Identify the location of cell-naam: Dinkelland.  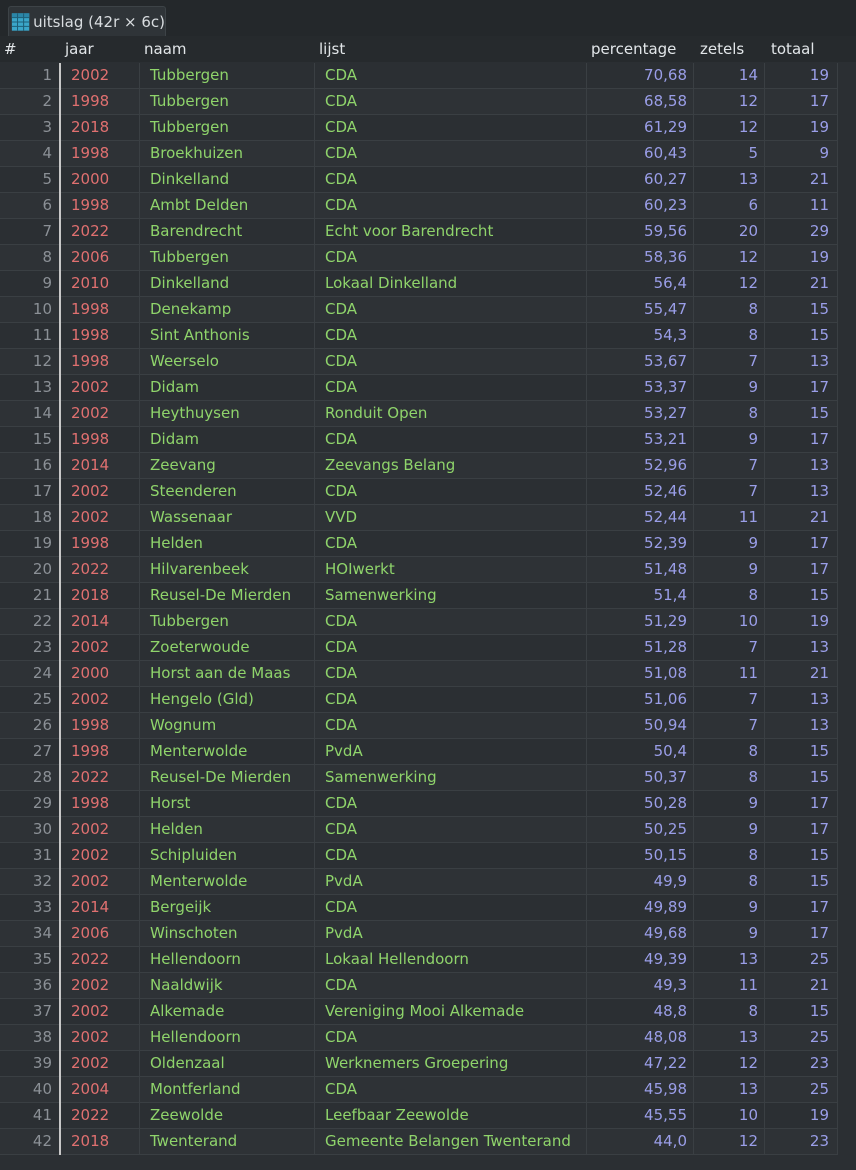
(189, 179).